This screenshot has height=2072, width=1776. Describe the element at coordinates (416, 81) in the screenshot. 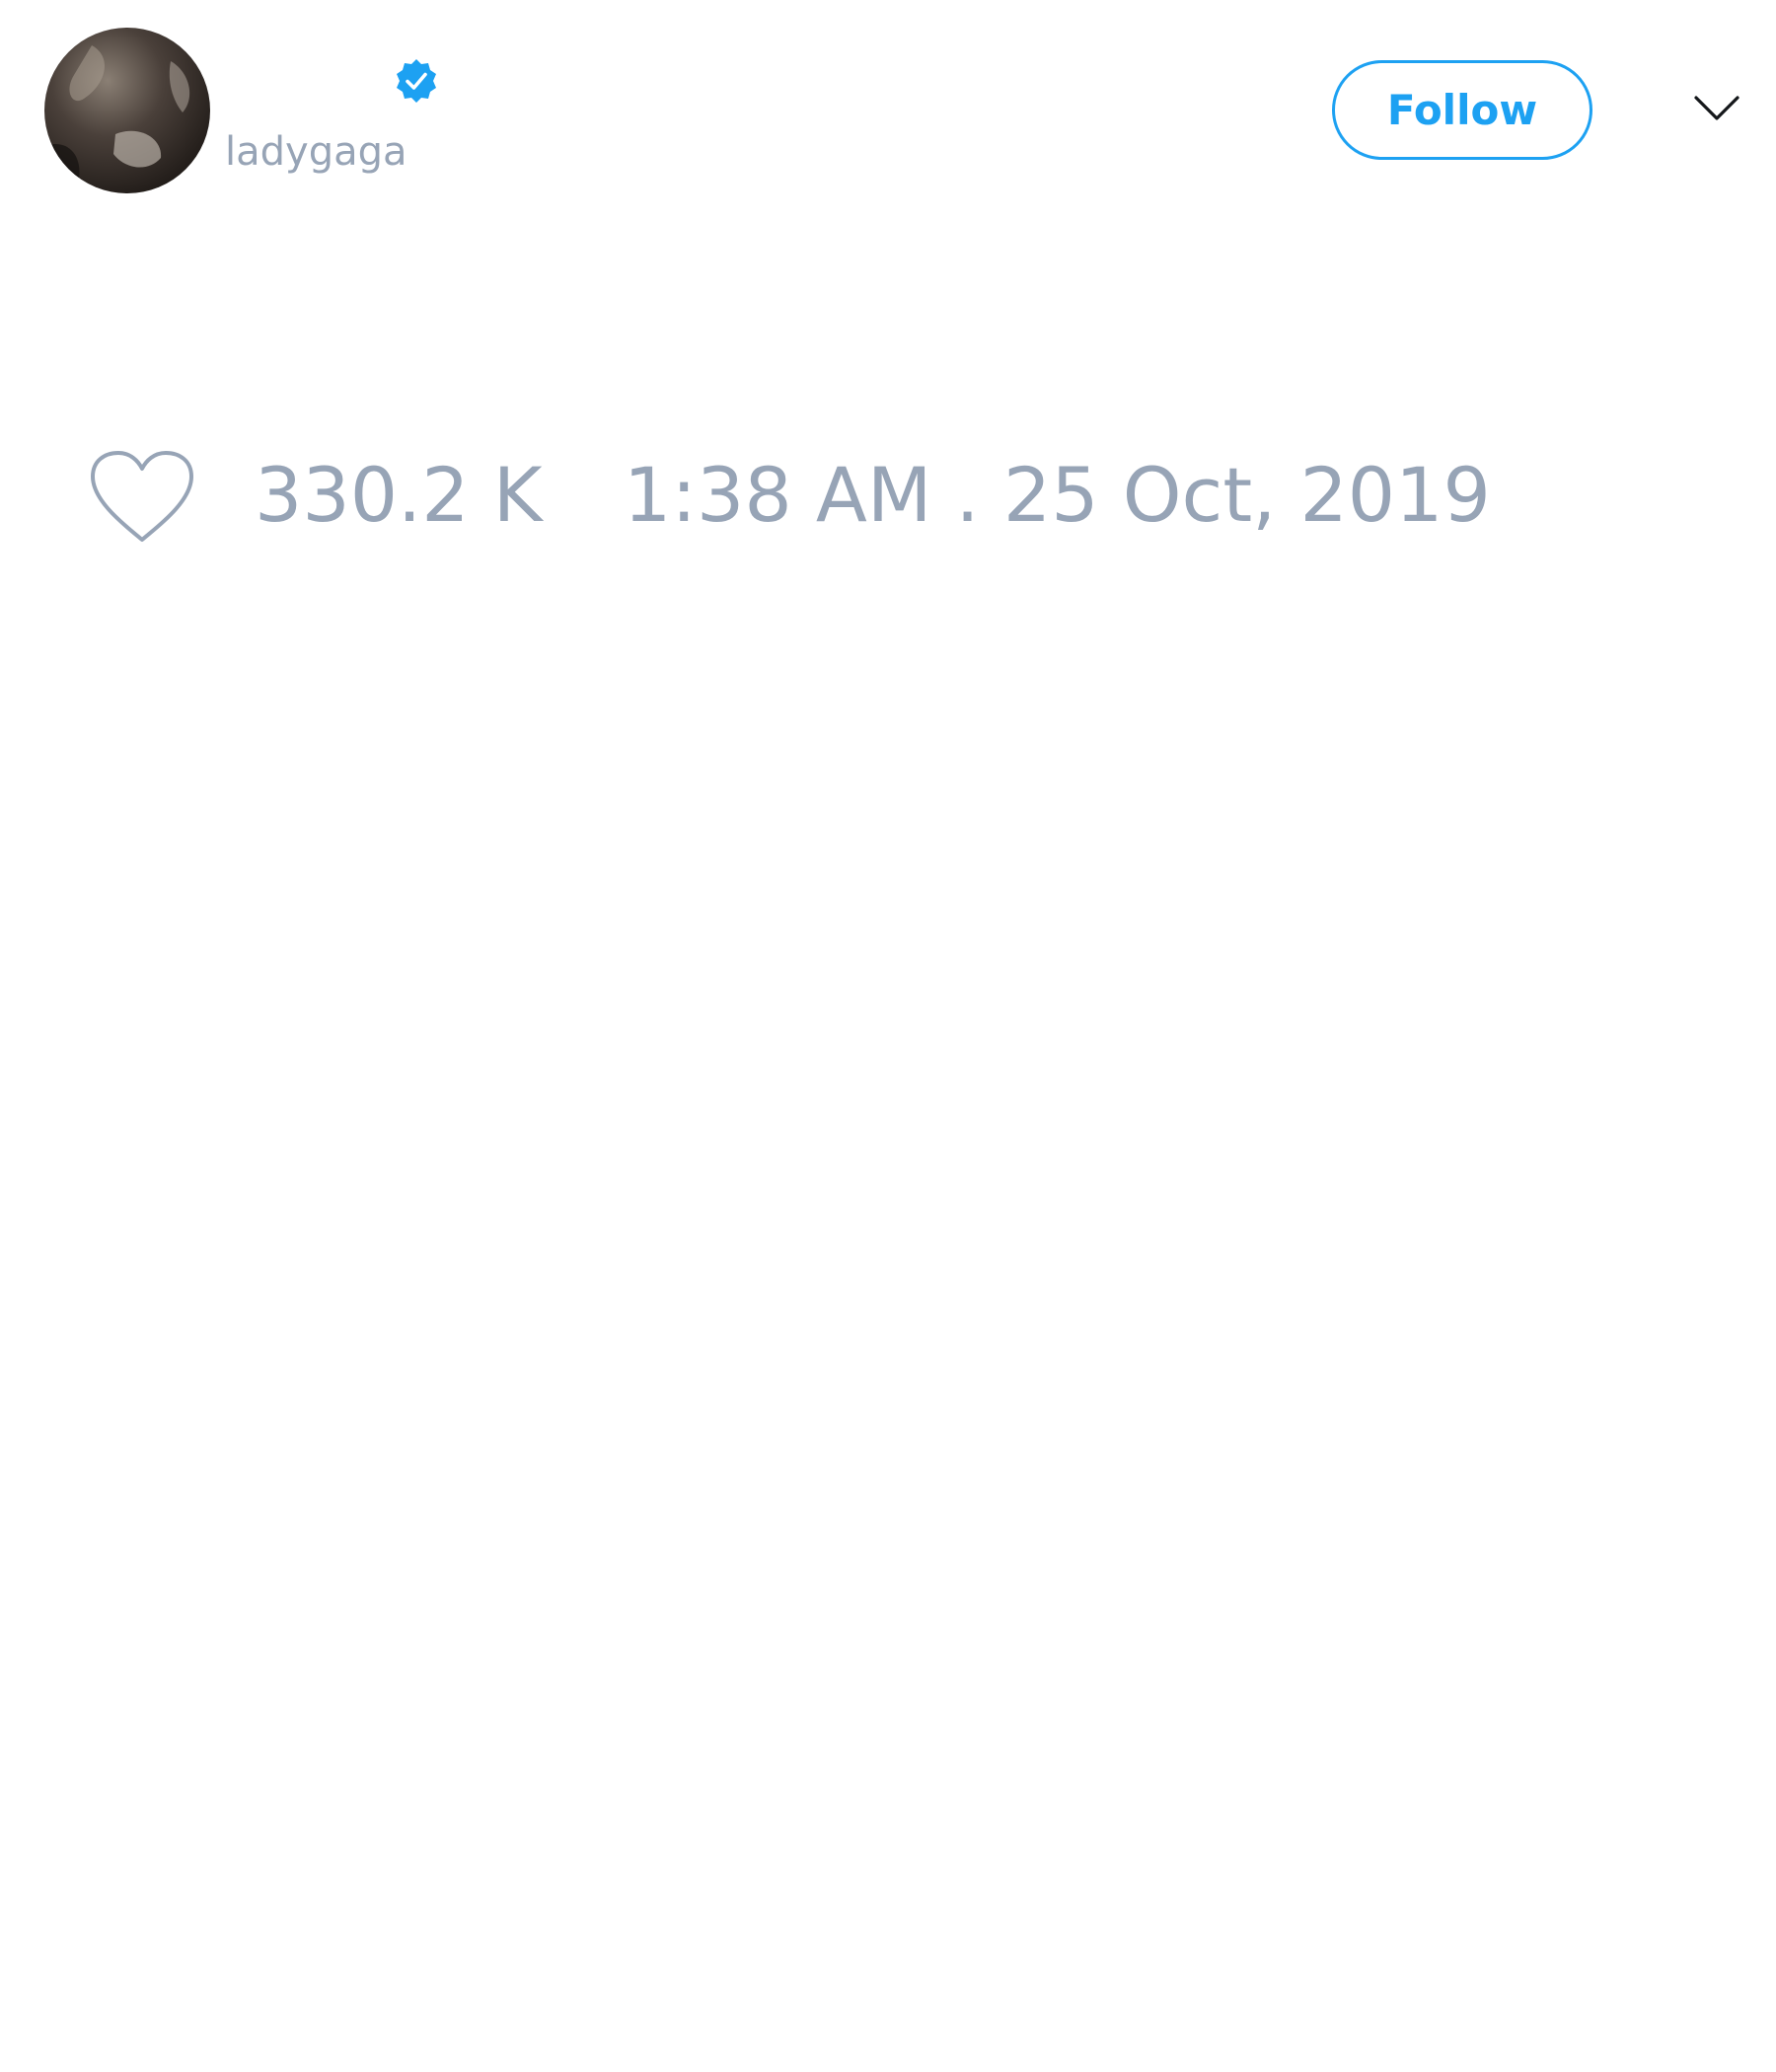

I see `verified-badge-icon` at that location.